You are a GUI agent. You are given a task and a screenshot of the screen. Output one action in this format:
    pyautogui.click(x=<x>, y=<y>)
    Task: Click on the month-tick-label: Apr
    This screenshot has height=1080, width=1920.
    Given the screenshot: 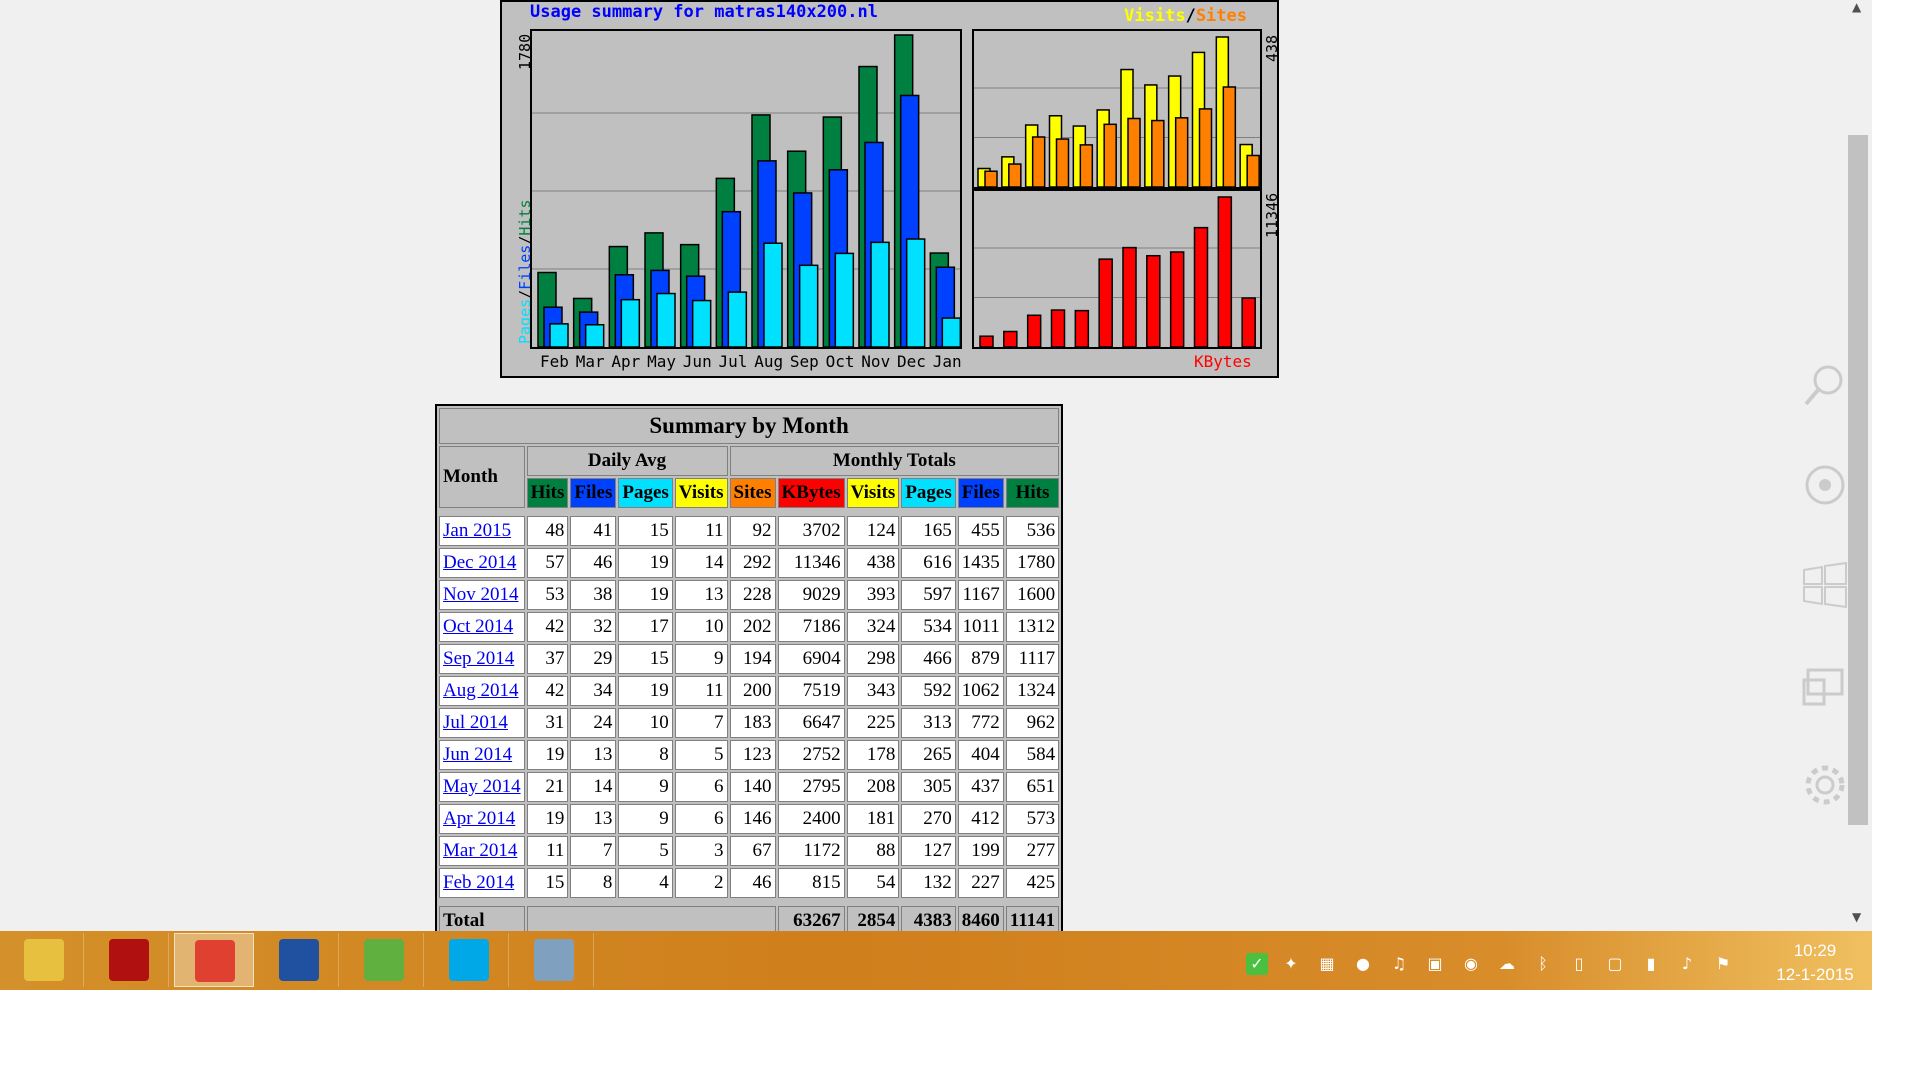 What is the action you would take?
    pyautogui.click(x=626, y=361)
    